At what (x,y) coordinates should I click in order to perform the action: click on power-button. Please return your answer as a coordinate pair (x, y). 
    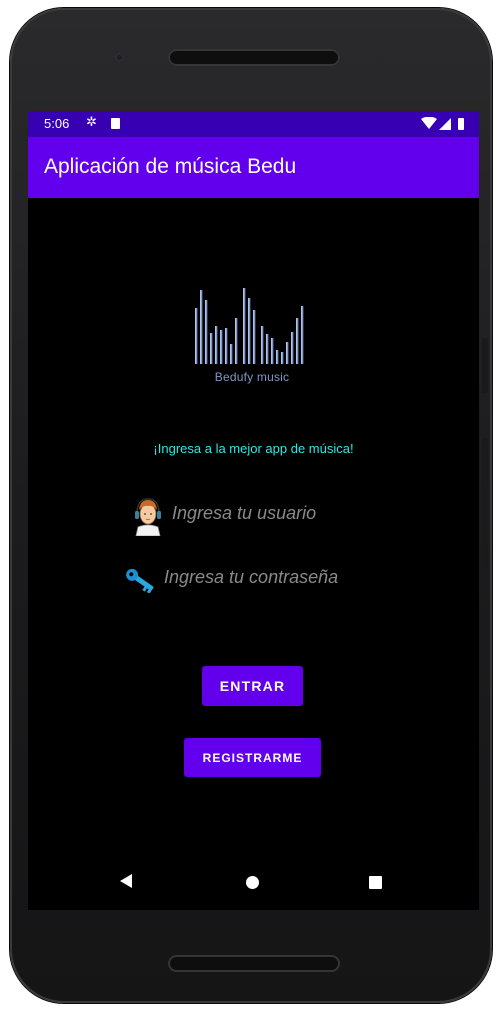
    Looking at the image, I should click on (485, 503).